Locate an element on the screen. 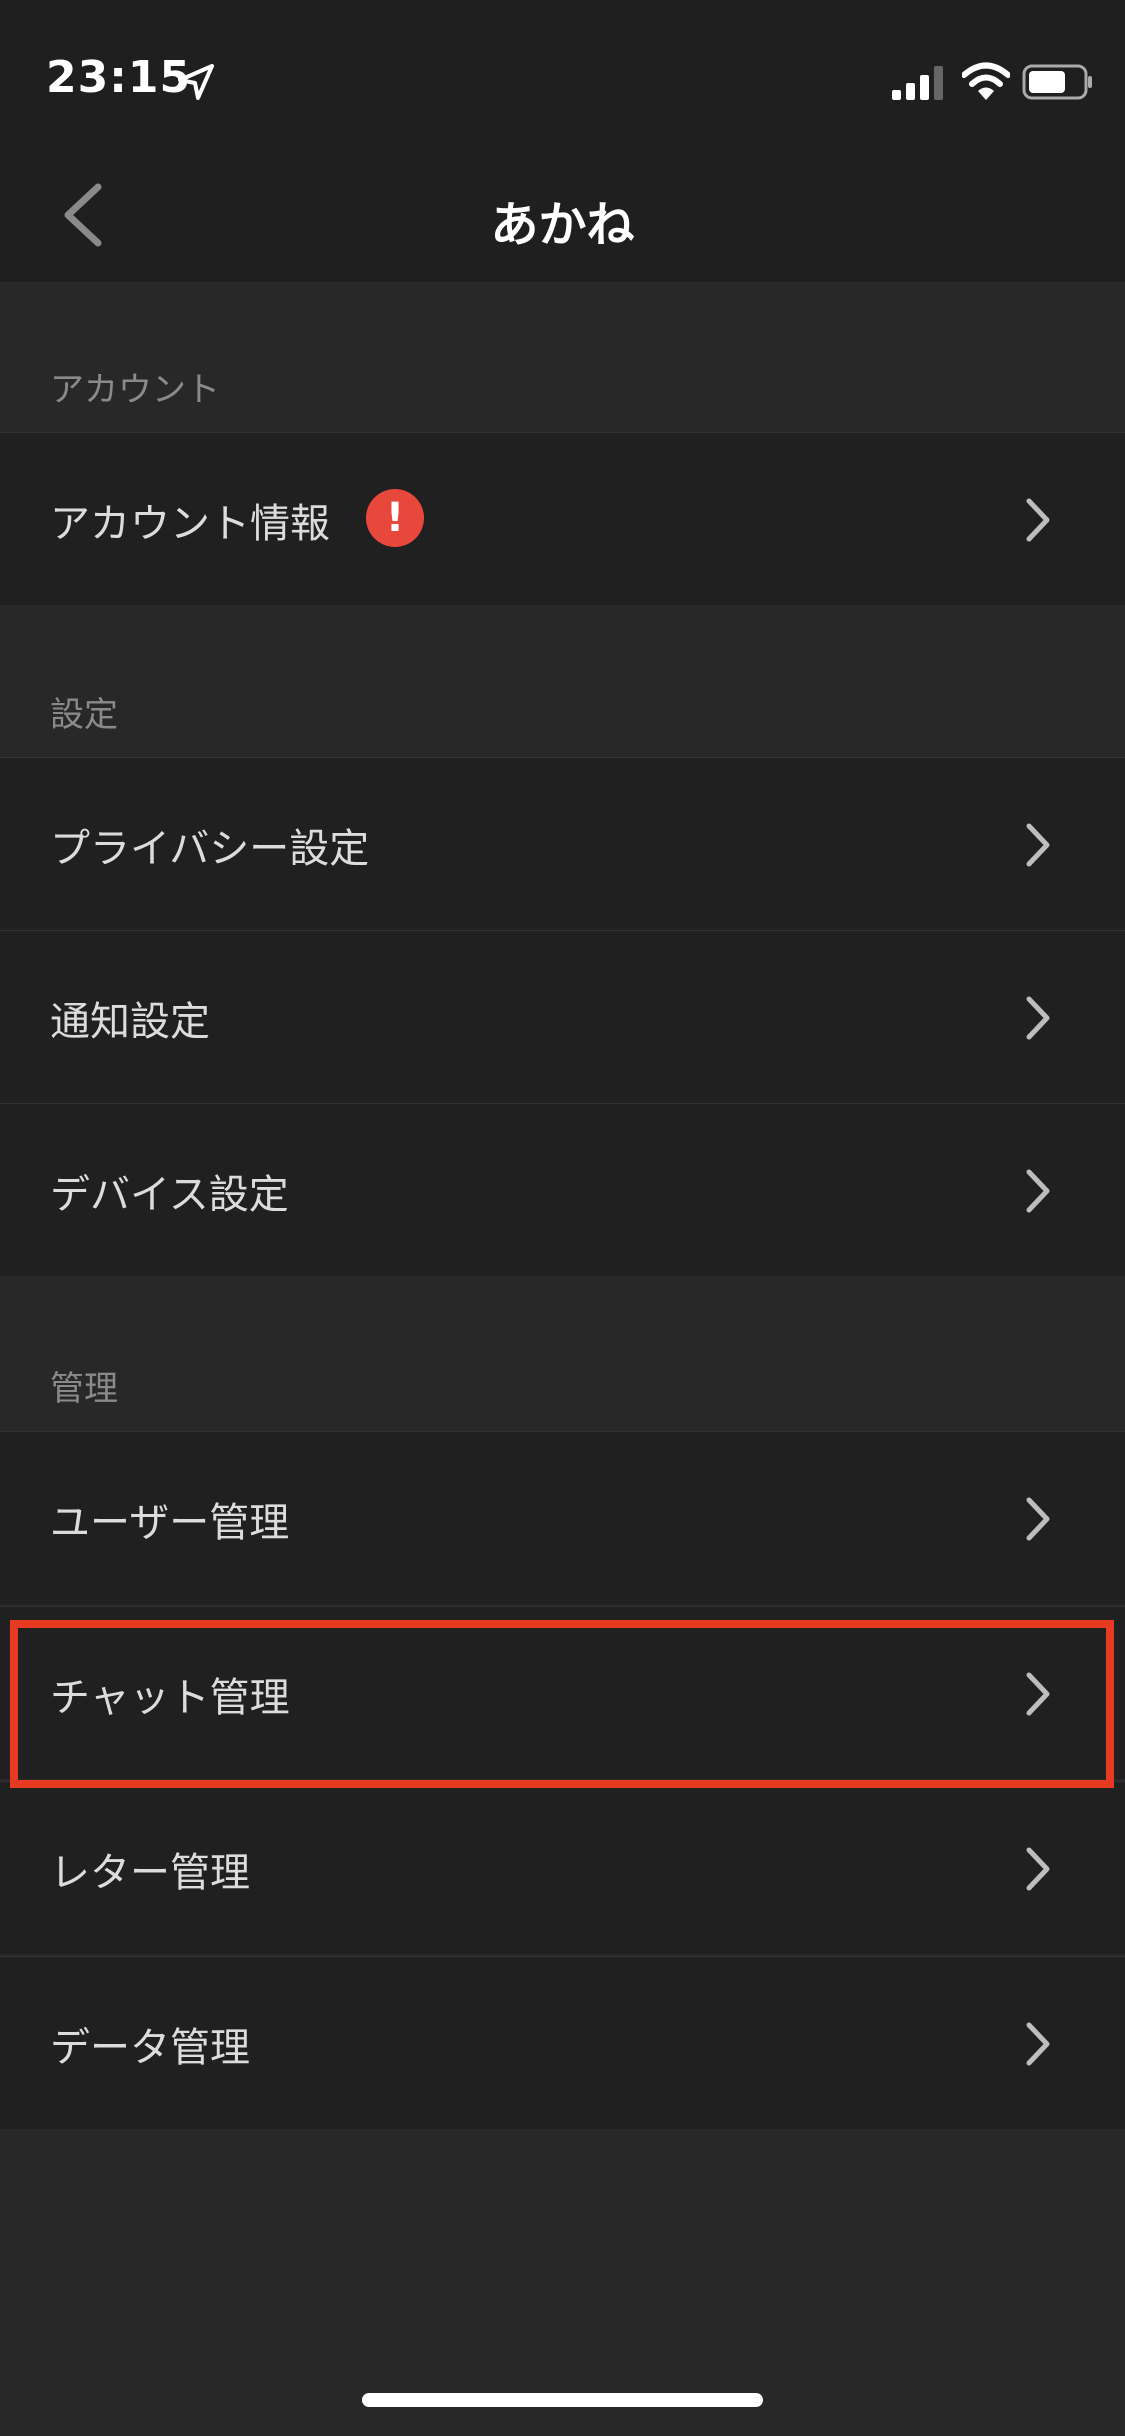 The height and width of the screenshot is (2436, 1125). alert-icon: ! is located at coordinates (395, 518).